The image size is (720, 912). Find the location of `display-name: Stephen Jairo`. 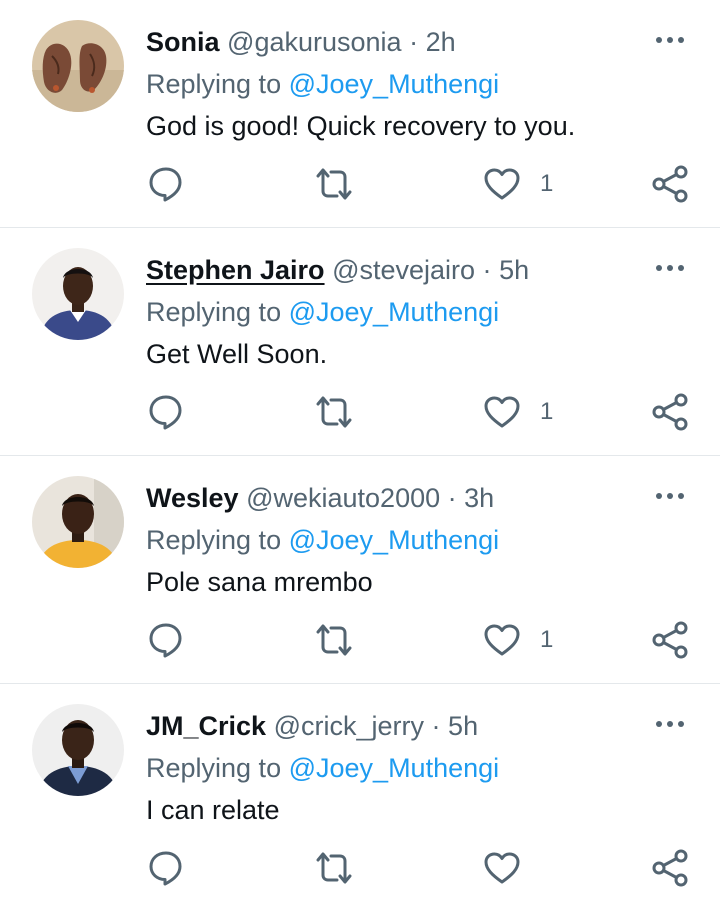

display-name: Stephen Jairo is located at coordinates (235, 270).